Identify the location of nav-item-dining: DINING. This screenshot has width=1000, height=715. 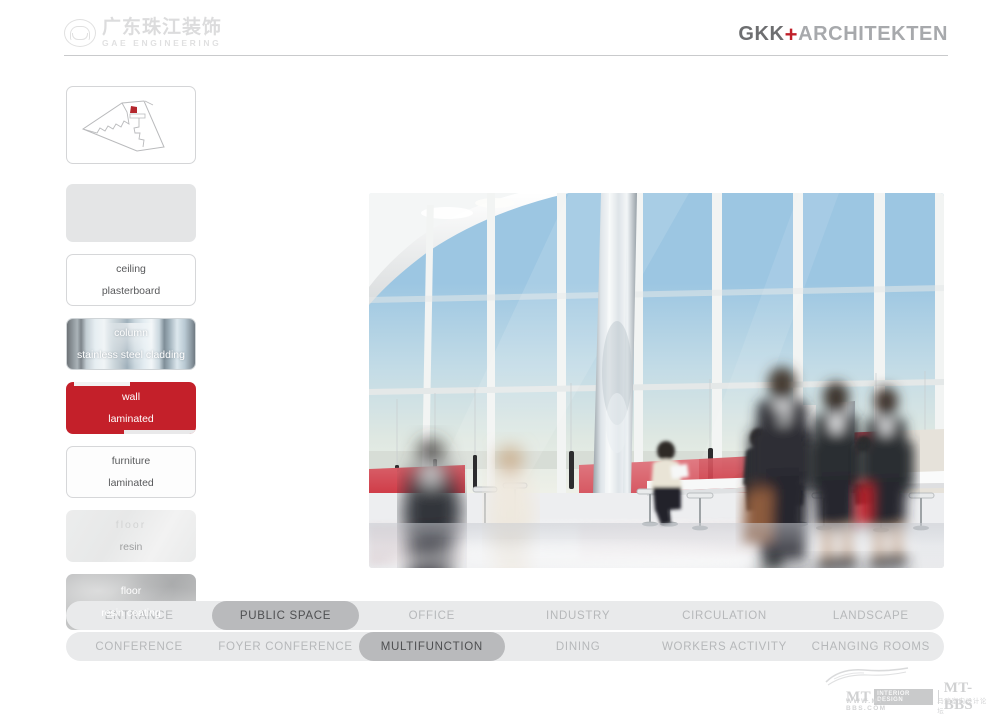
(578, 646).